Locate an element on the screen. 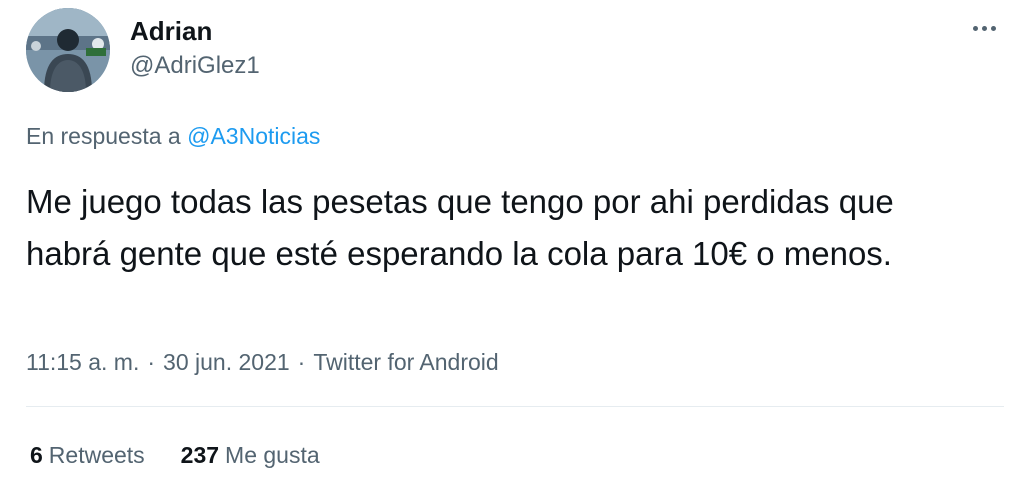  likes-stat: 237 Me gusta is located at coordinates (250, 455).